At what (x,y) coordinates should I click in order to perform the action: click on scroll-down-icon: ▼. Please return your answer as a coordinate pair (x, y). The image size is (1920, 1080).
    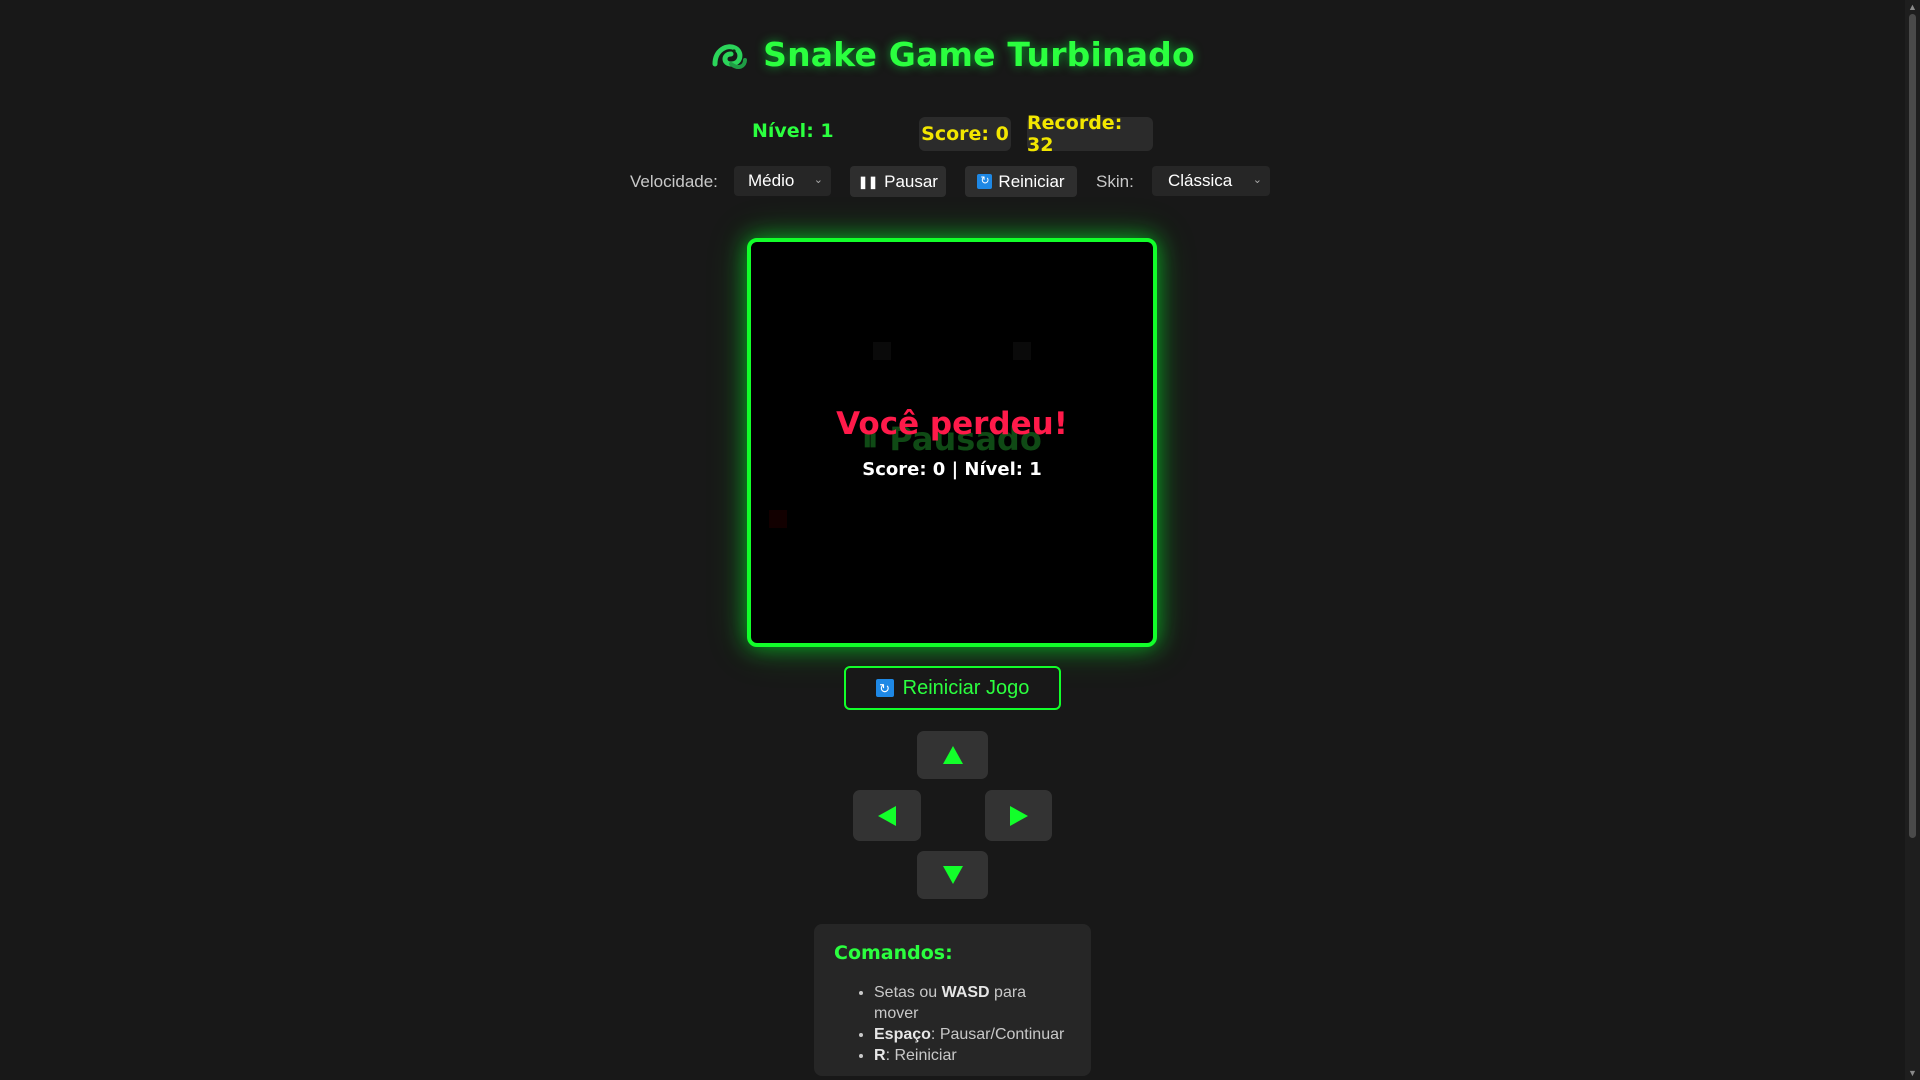
    Looking at the image, I should click on (1912, 1073).